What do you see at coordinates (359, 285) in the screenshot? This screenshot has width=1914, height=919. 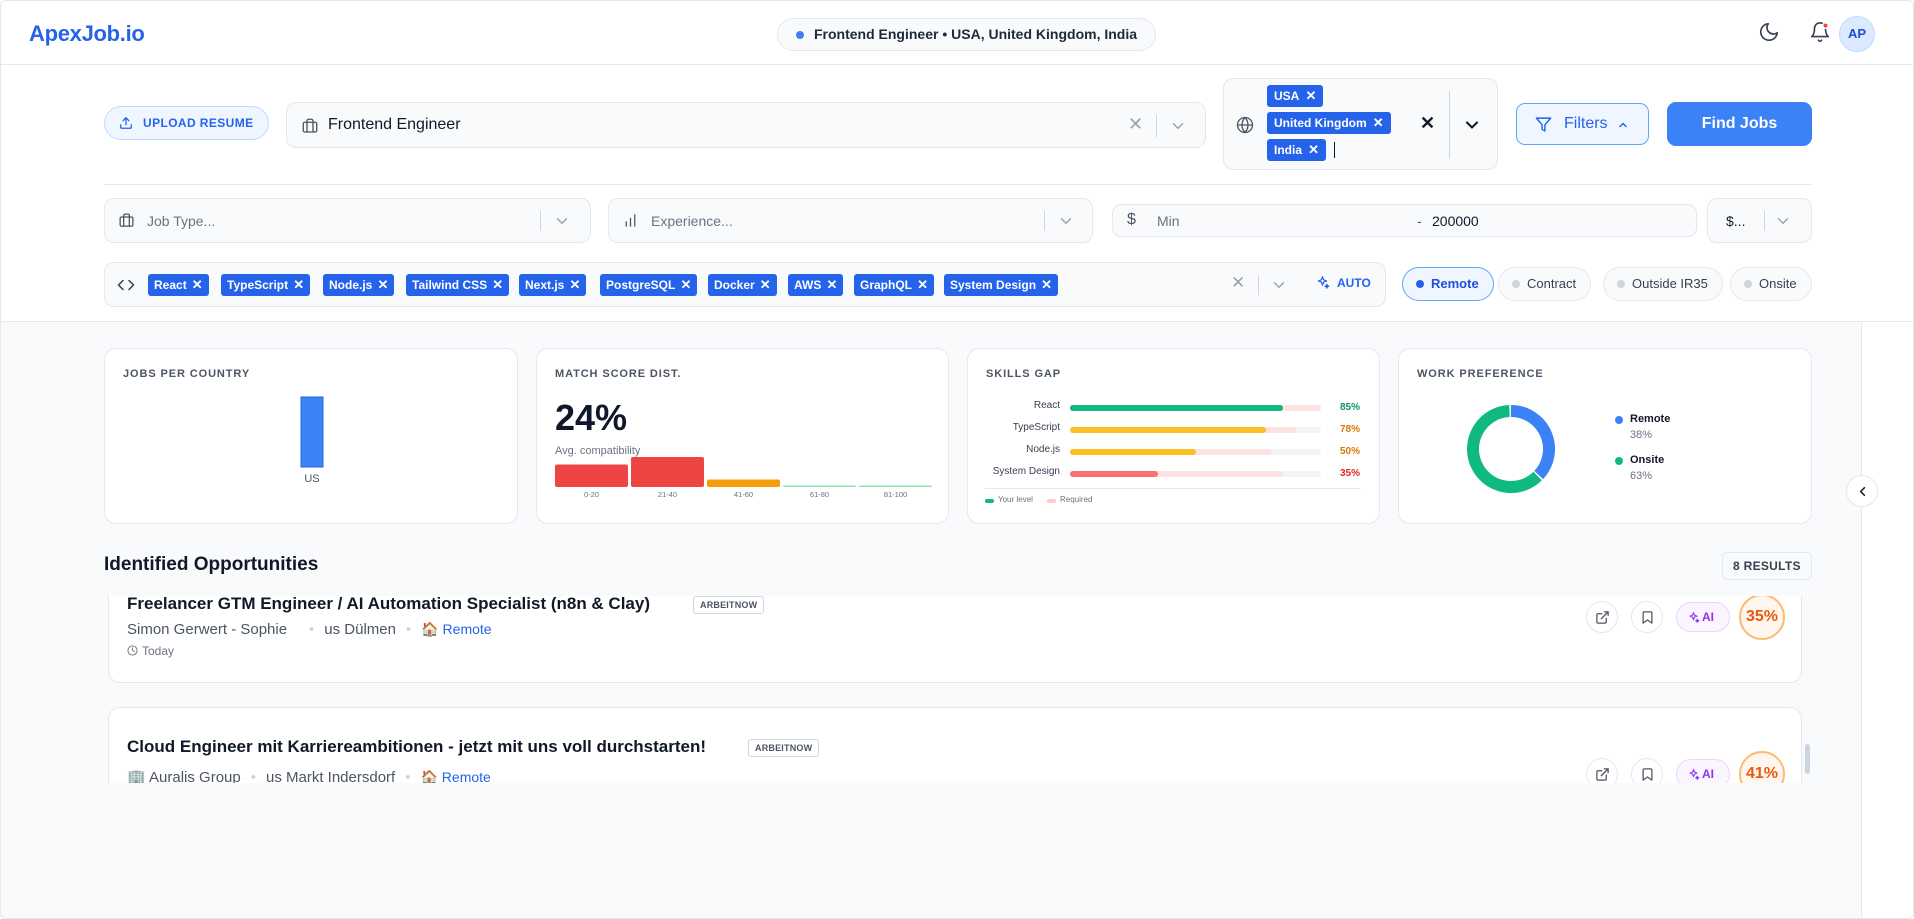 I see `skill-chip: Node.js ✕` at bounding box center [359, 285].